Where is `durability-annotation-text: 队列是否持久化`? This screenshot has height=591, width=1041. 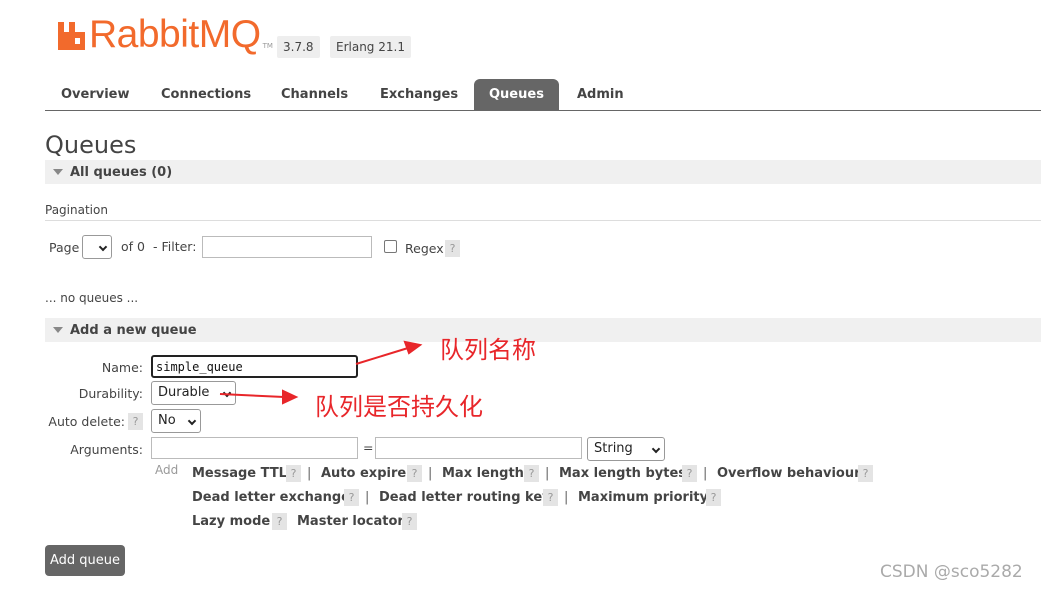
durability-annotation-text: 队列是否持久化 is located at coordinates (399, 407).